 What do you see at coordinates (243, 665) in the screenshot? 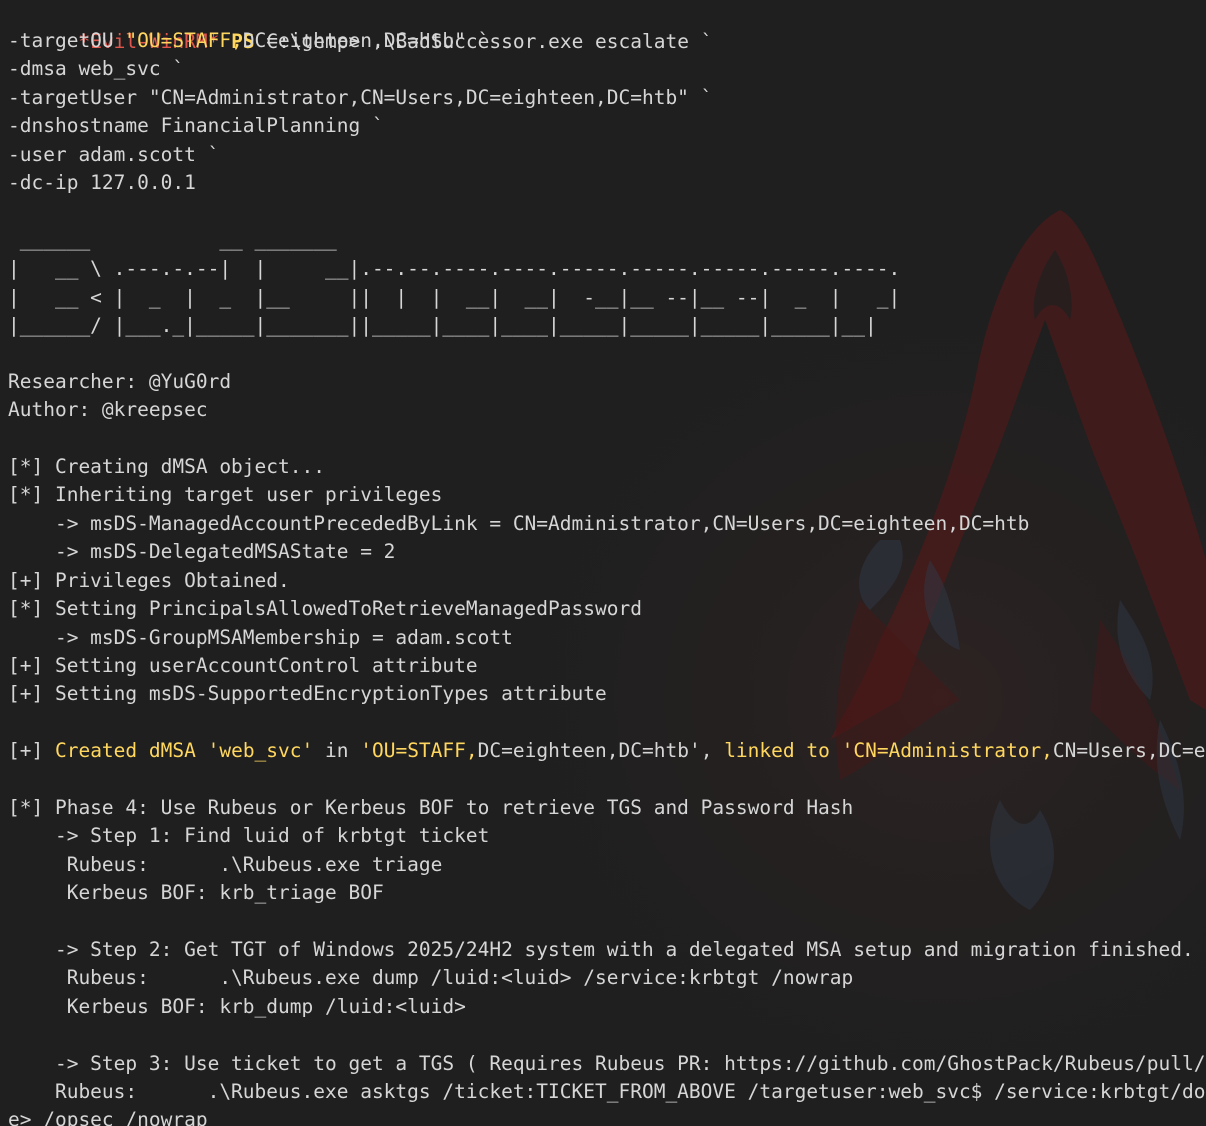
I see `output-line: [+] Setting userAccountControl attribute` at bounding box center [243, 665].